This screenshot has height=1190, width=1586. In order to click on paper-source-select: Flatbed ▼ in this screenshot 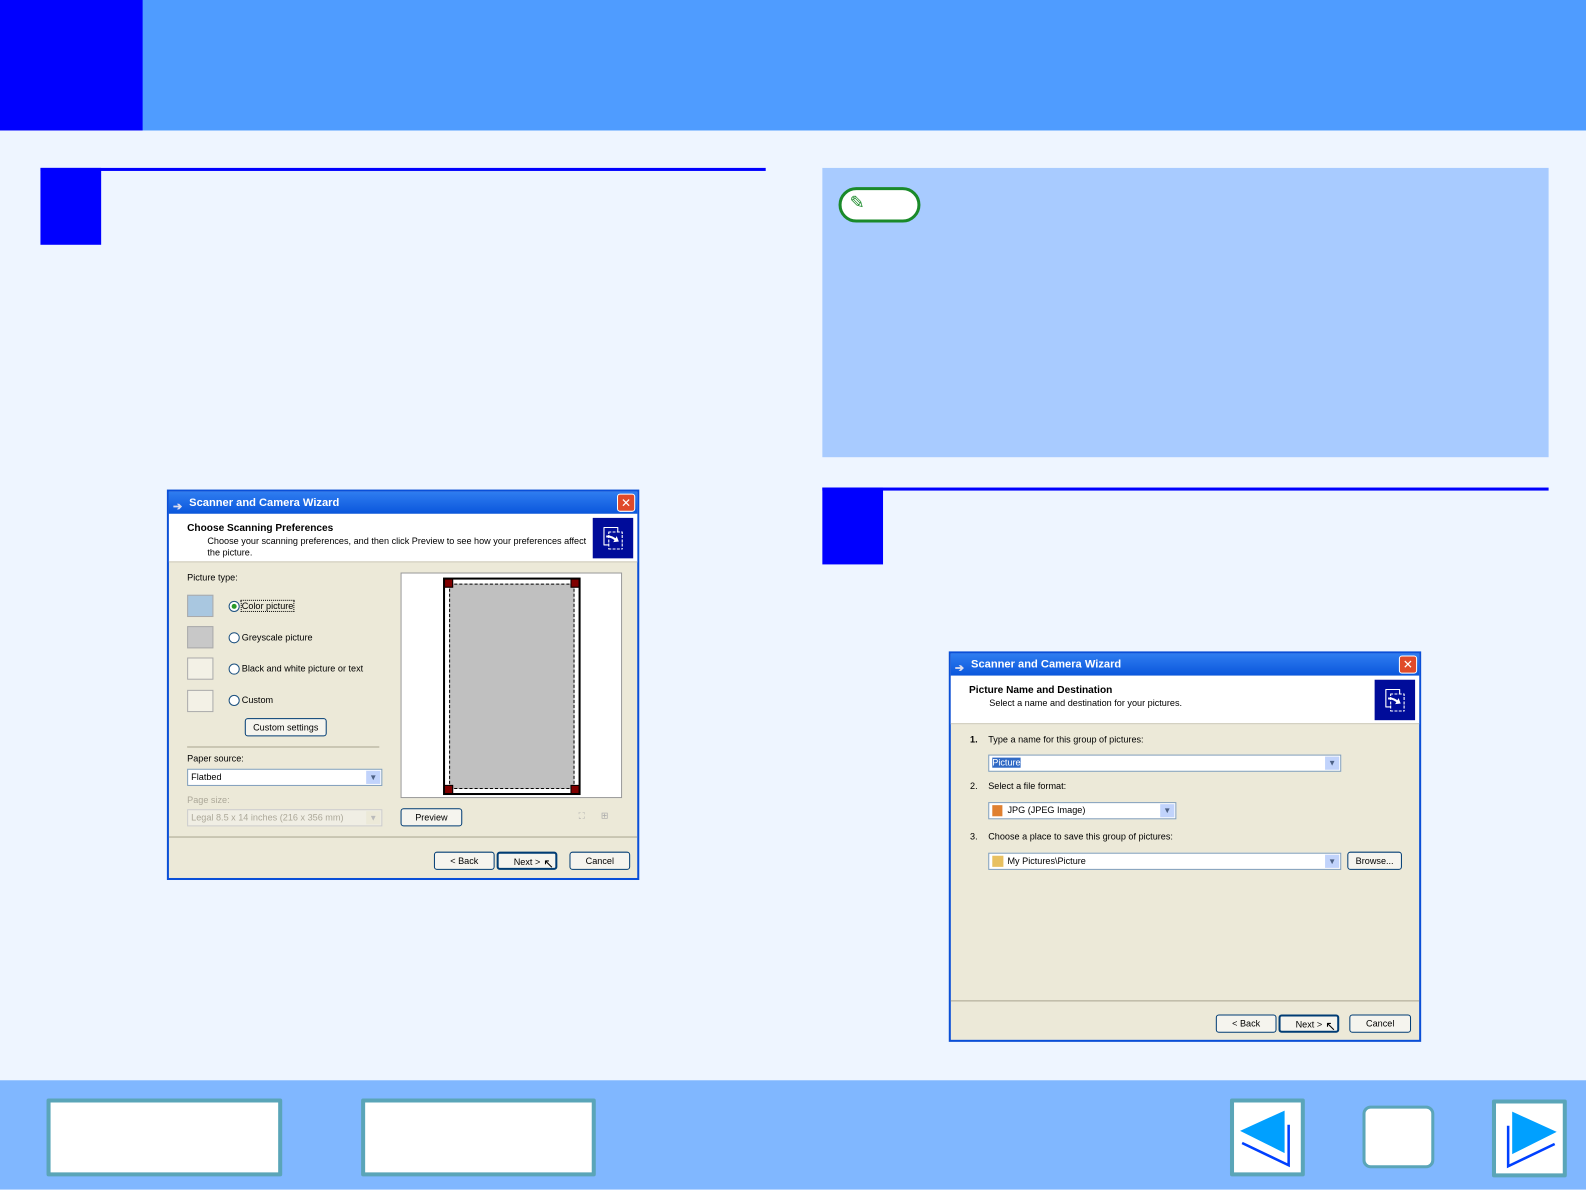, I will do `click(285, 777)`.